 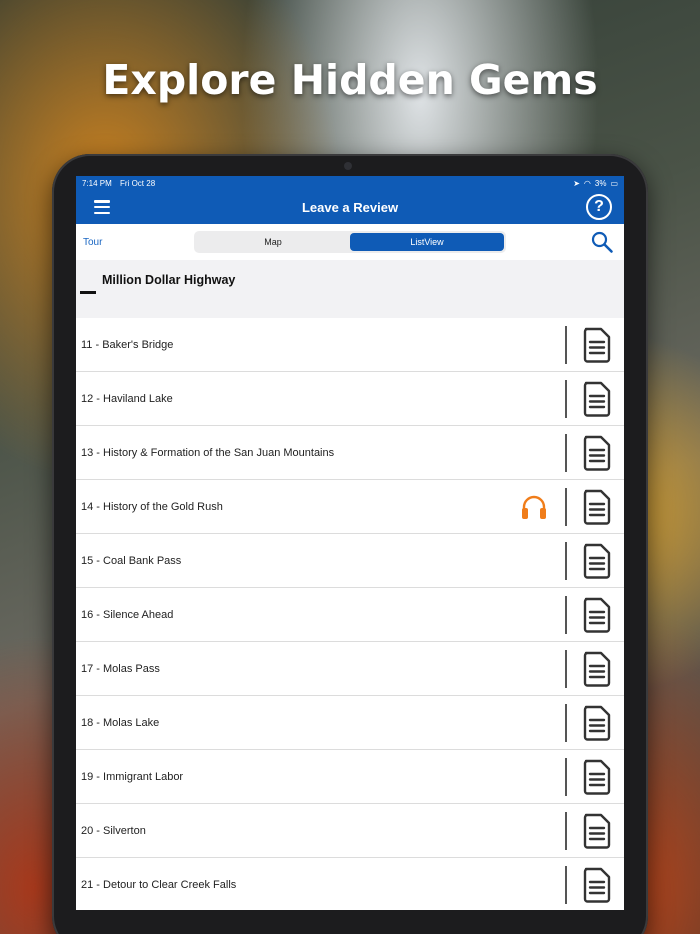 I want to click on location-icon: ➤, so click(x=576, y=183).